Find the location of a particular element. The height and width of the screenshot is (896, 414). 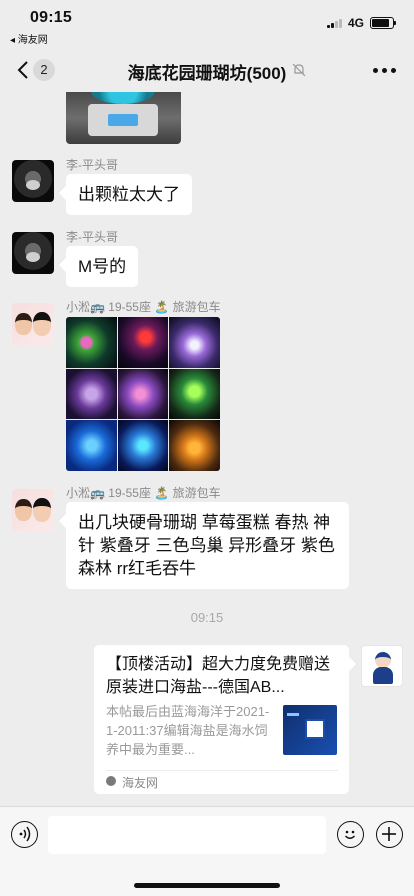

source-logo-icon is located at coordinates (111, 781).